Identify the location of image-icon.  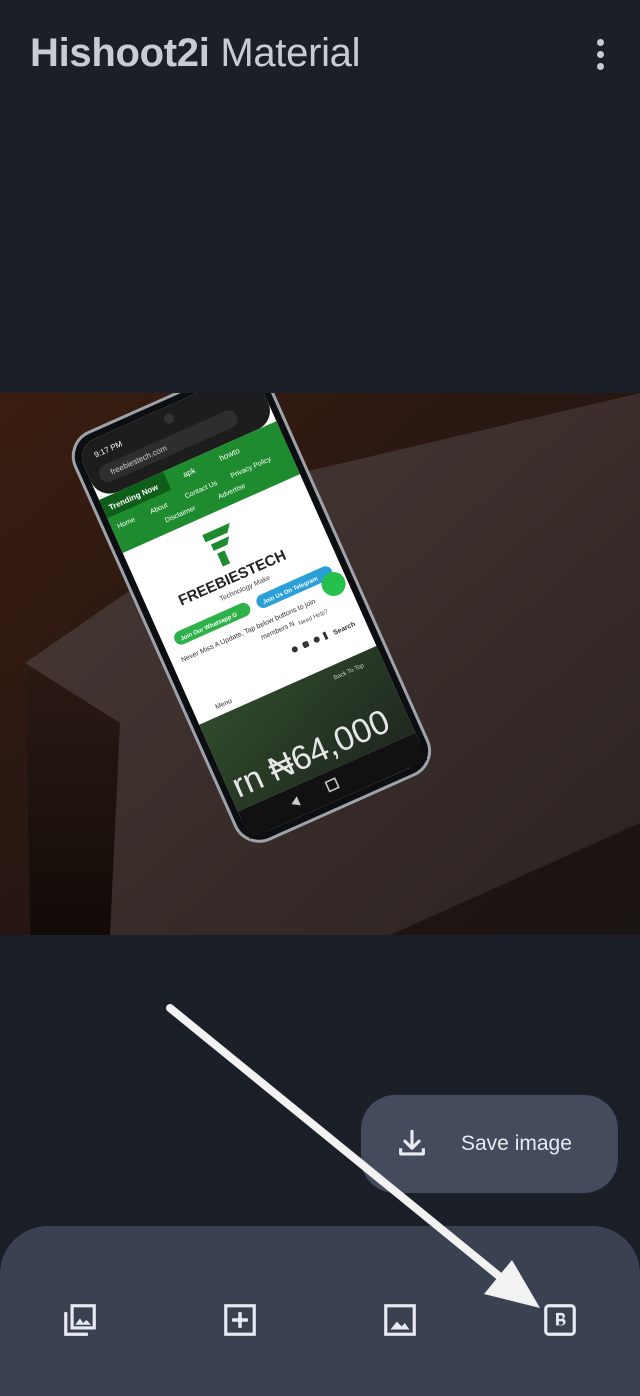
(400, 1320).